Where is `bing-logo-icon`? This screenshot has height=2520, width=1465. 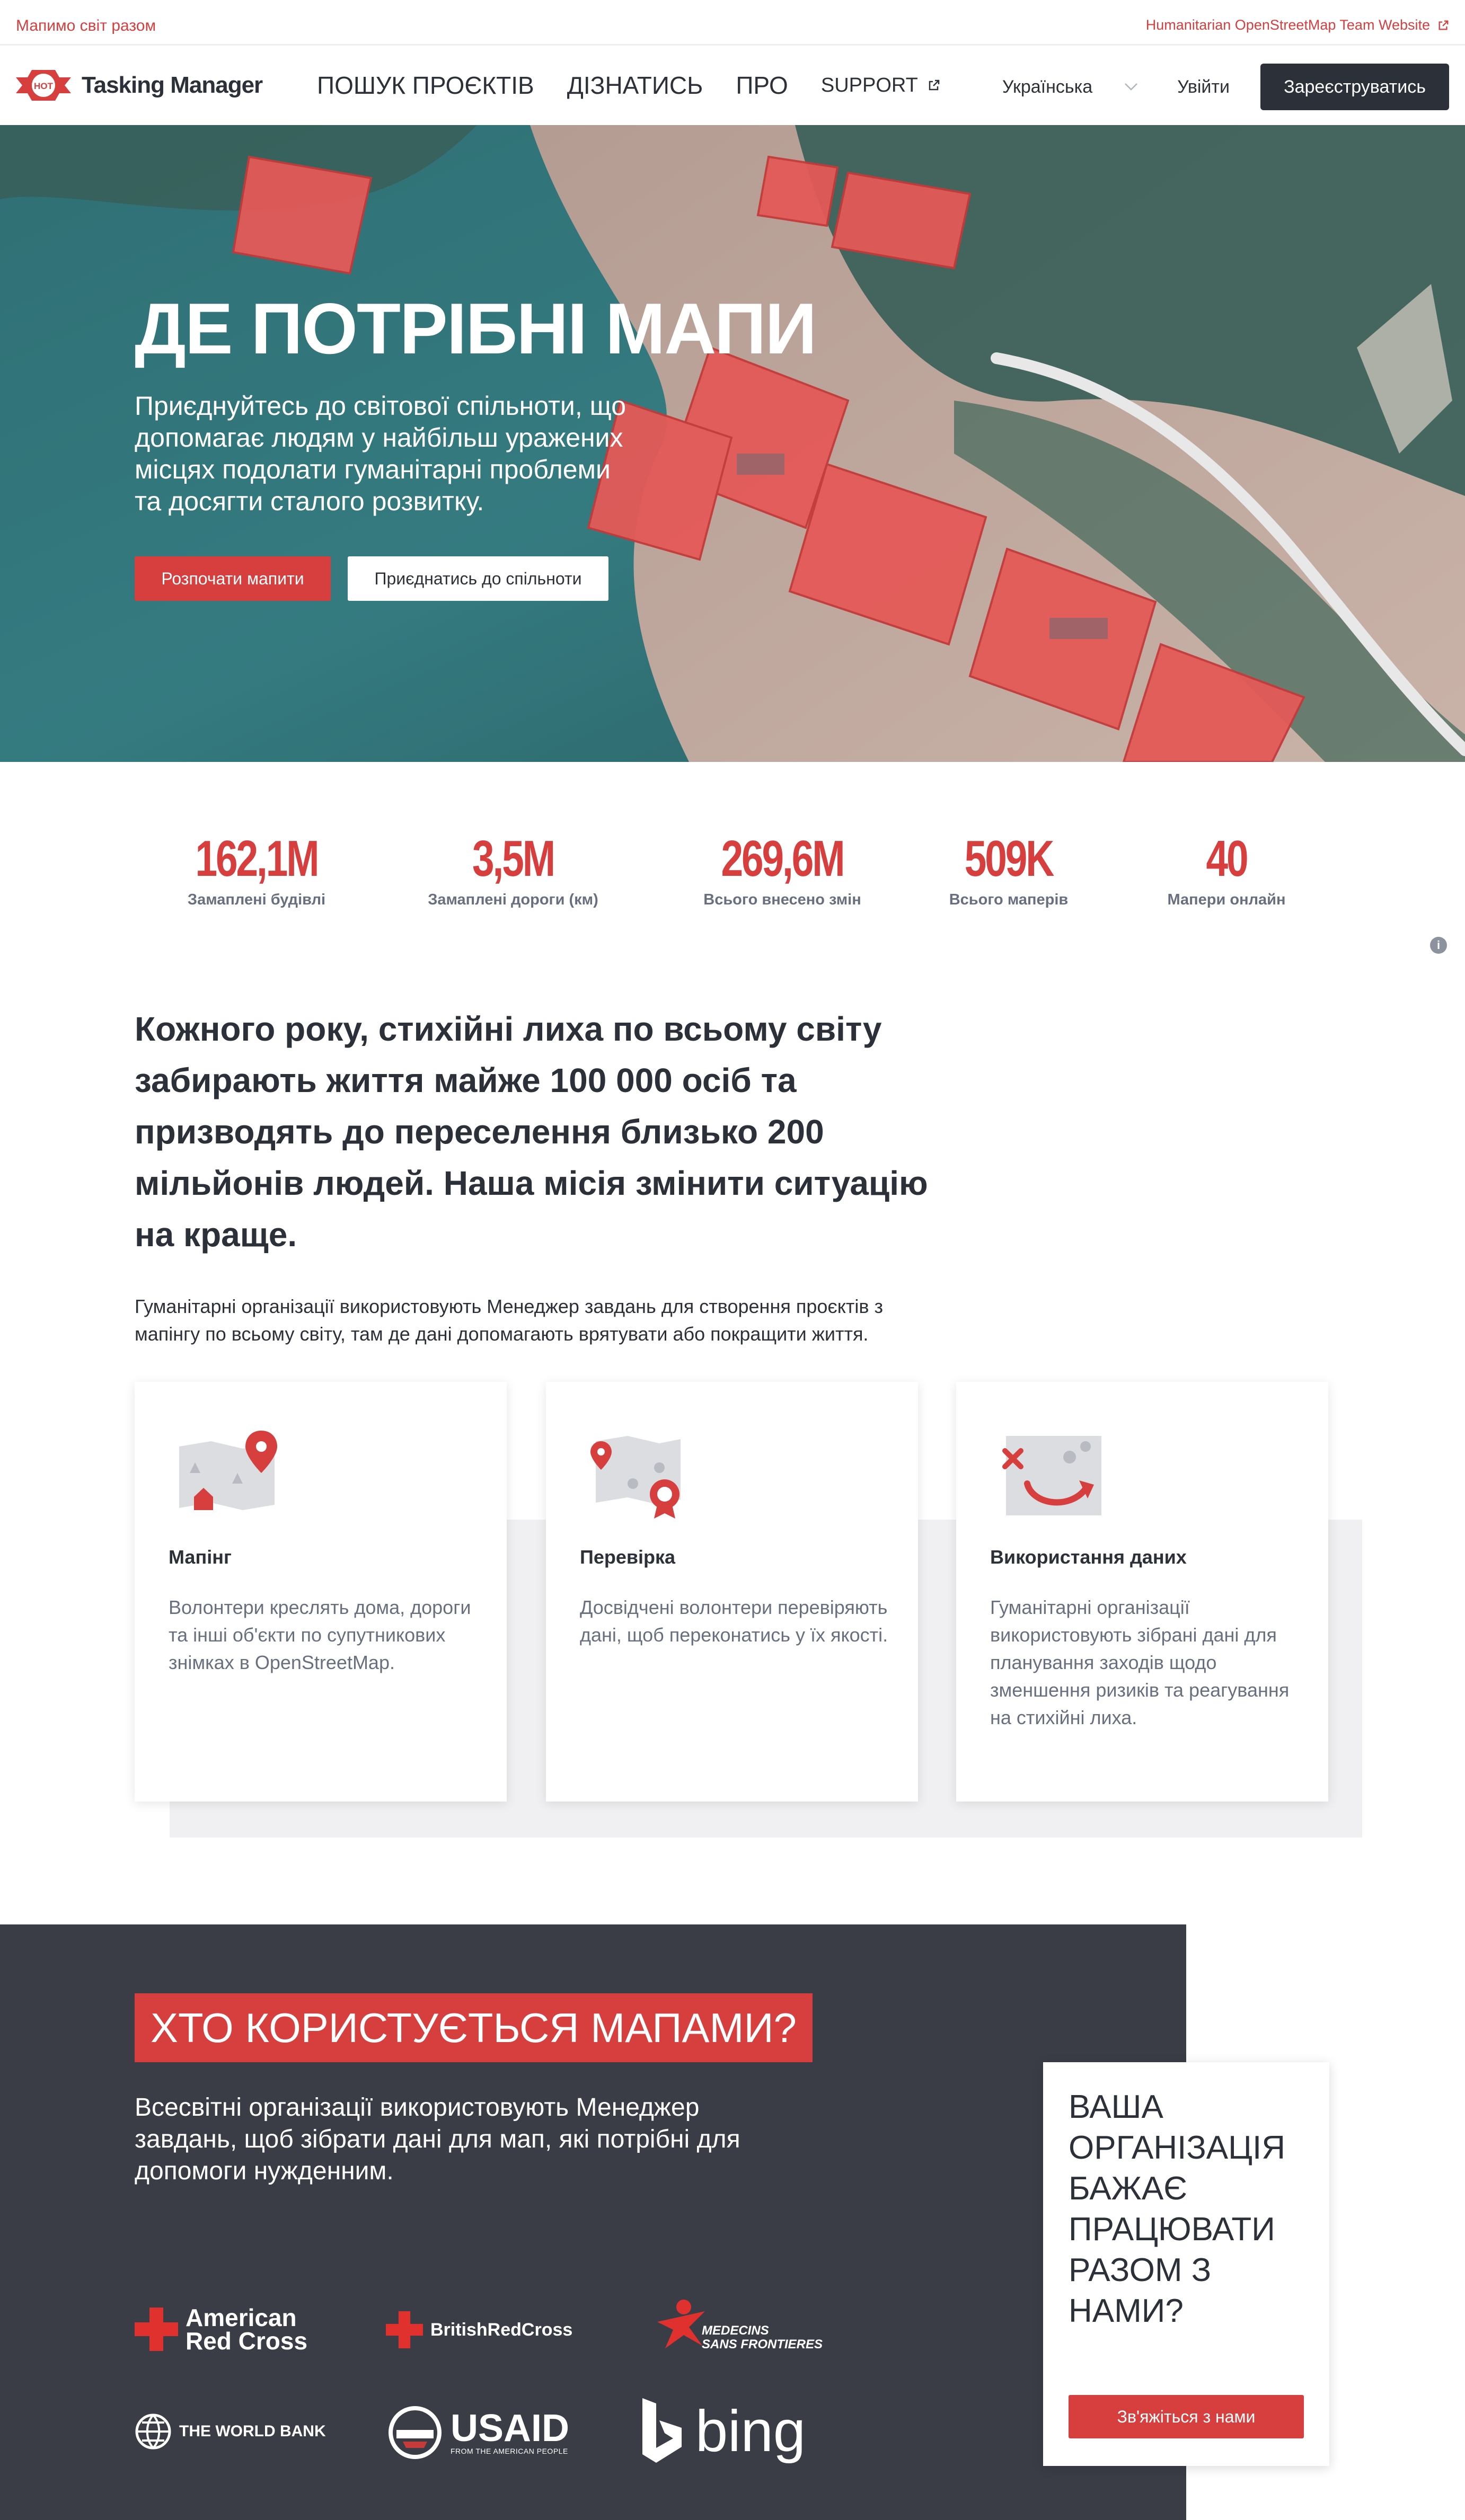 bing-logo-icon is located at coordinates (662, 2430).